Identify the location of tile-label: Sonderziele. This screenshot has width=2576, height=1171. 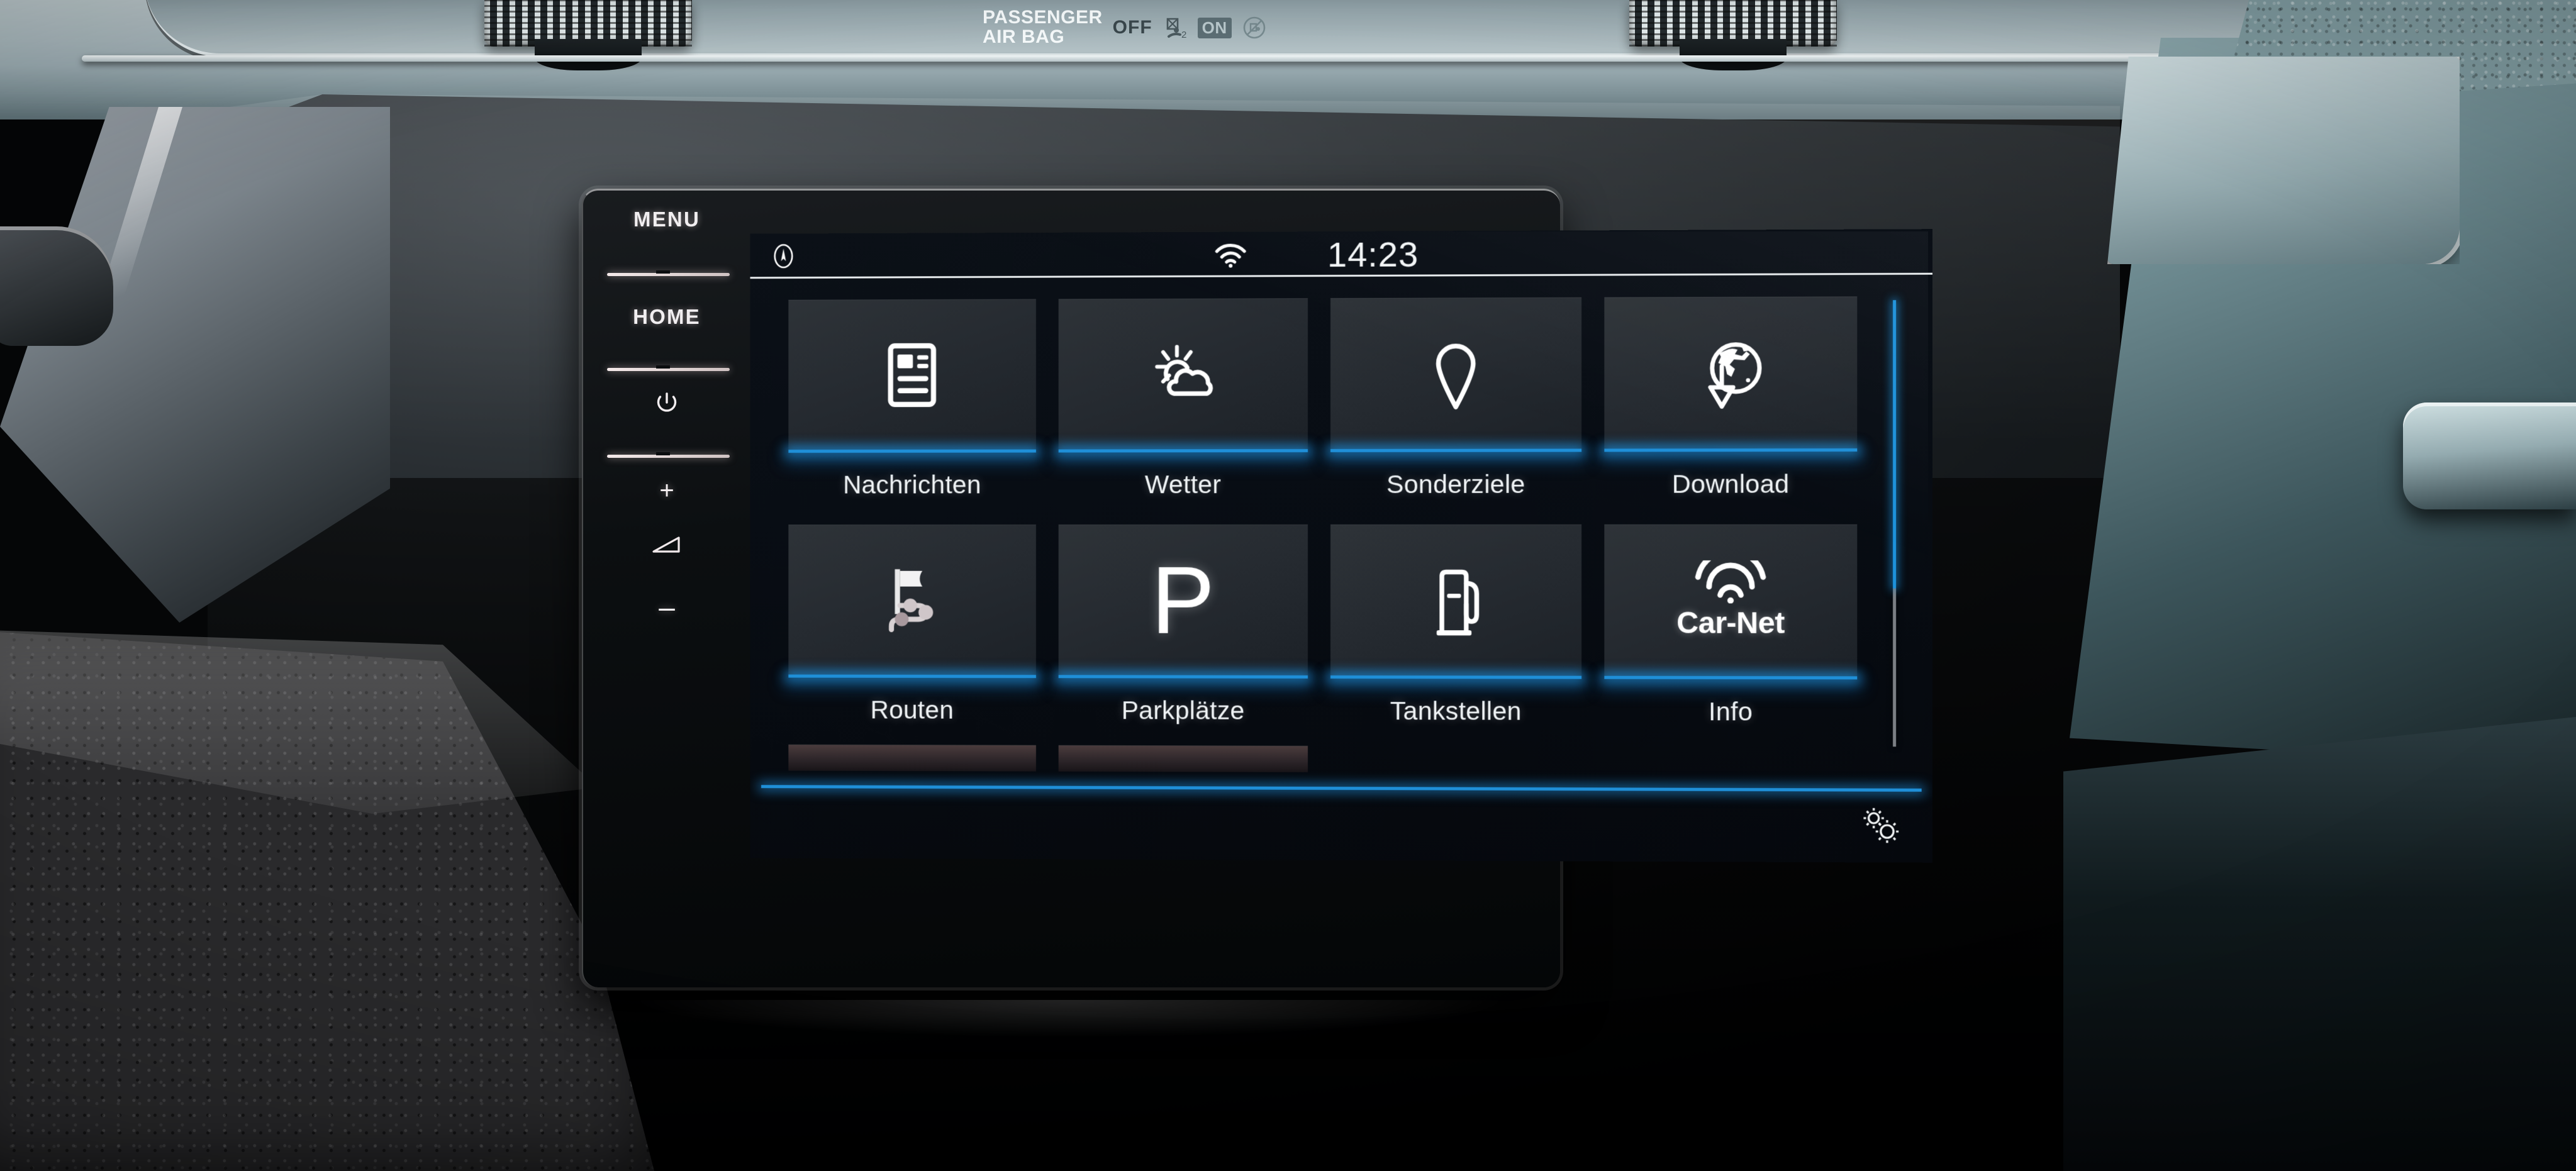
(1455, 484).